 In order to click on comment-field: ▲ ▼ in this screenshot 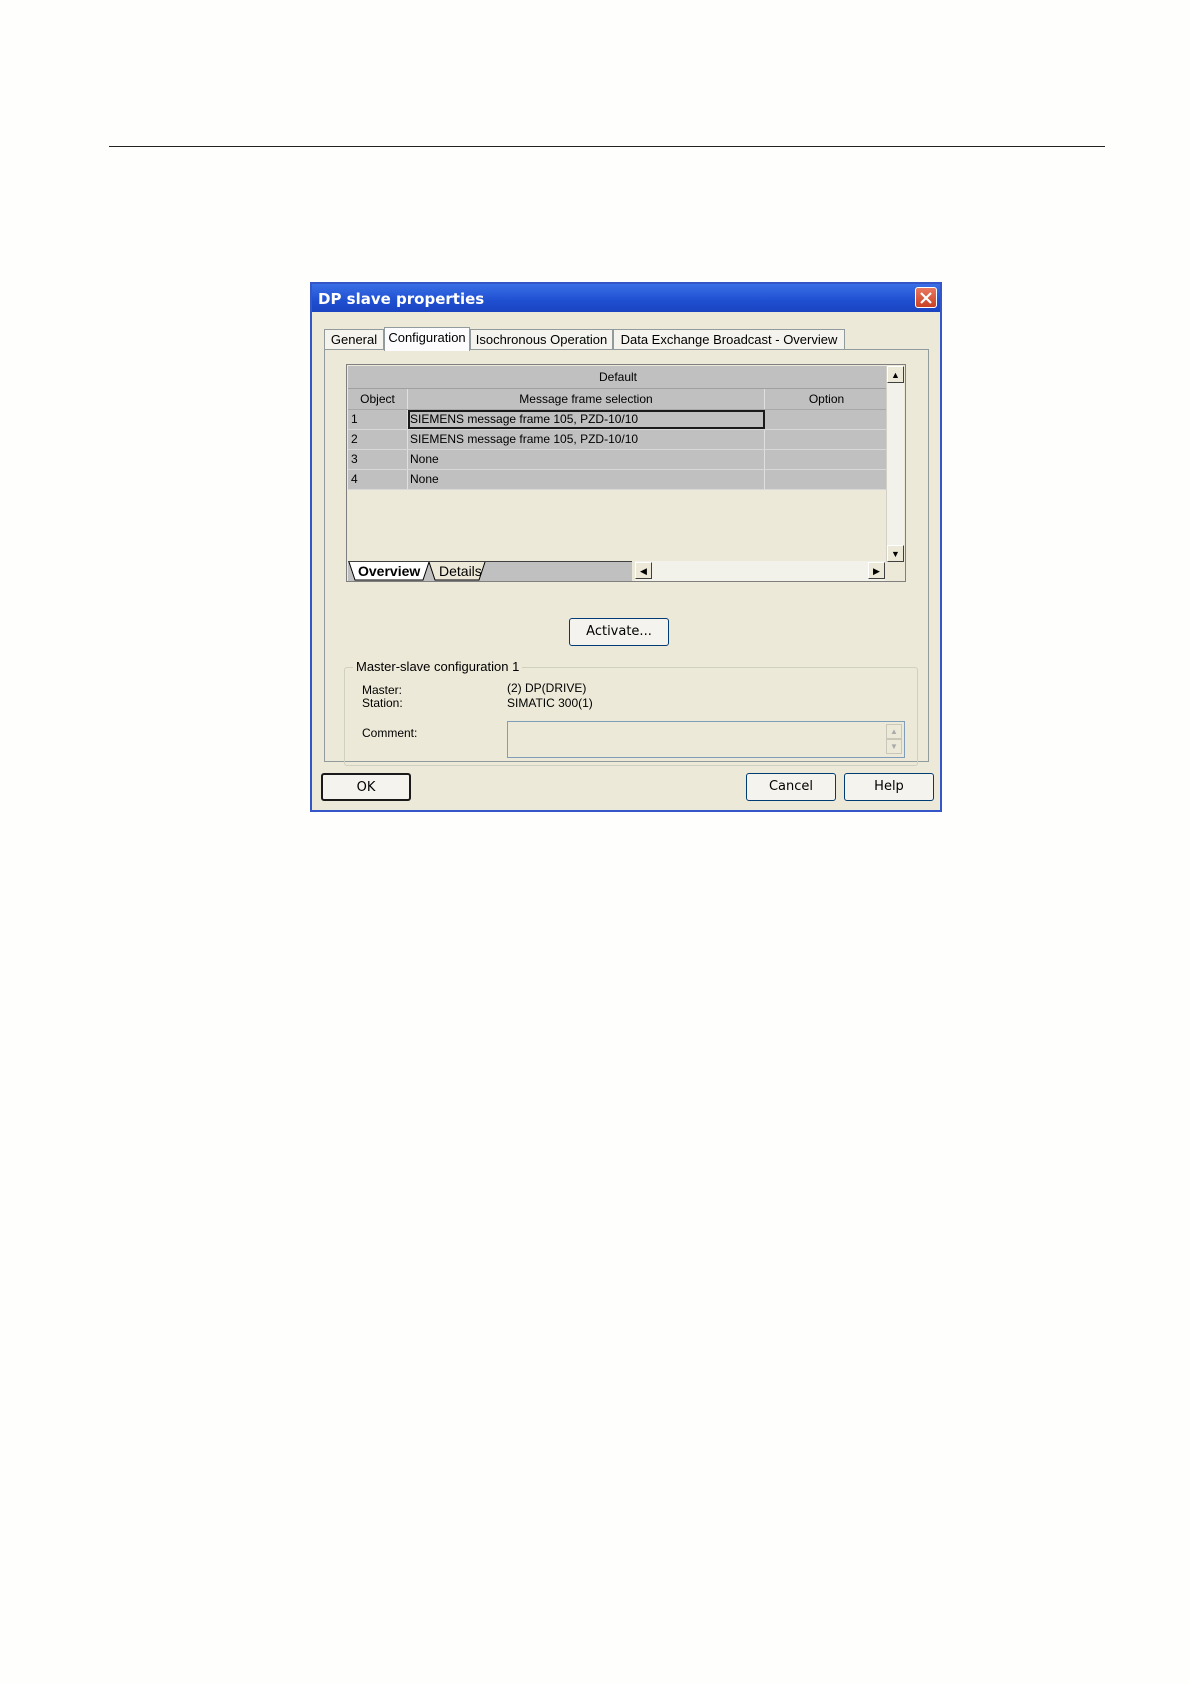, I will do `click(706, 739)`.